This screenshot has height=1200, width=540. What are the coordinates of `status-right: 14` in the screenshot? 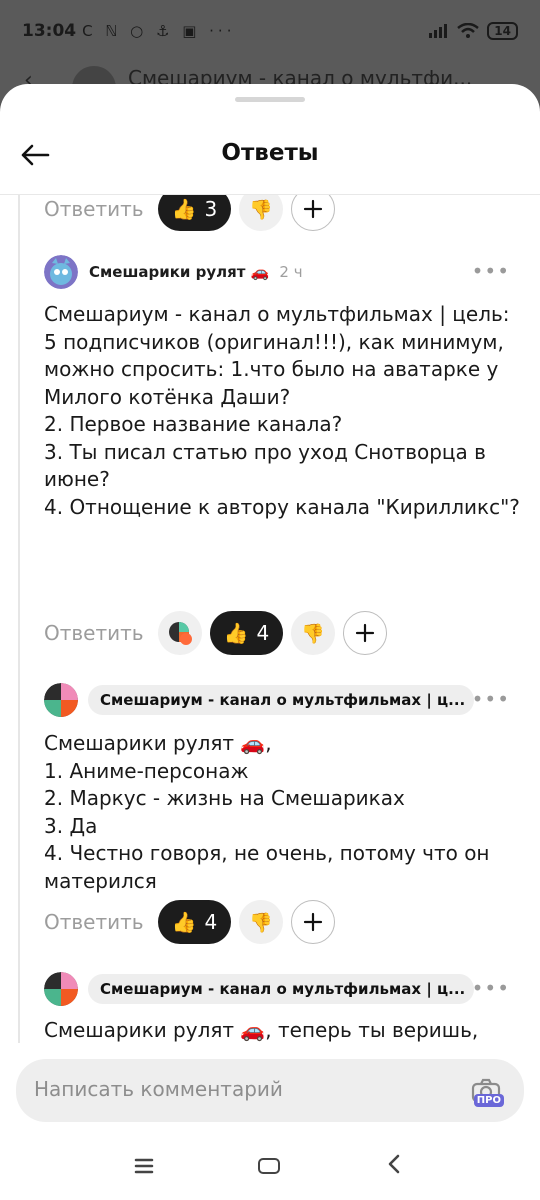 It's located at (473, 31).